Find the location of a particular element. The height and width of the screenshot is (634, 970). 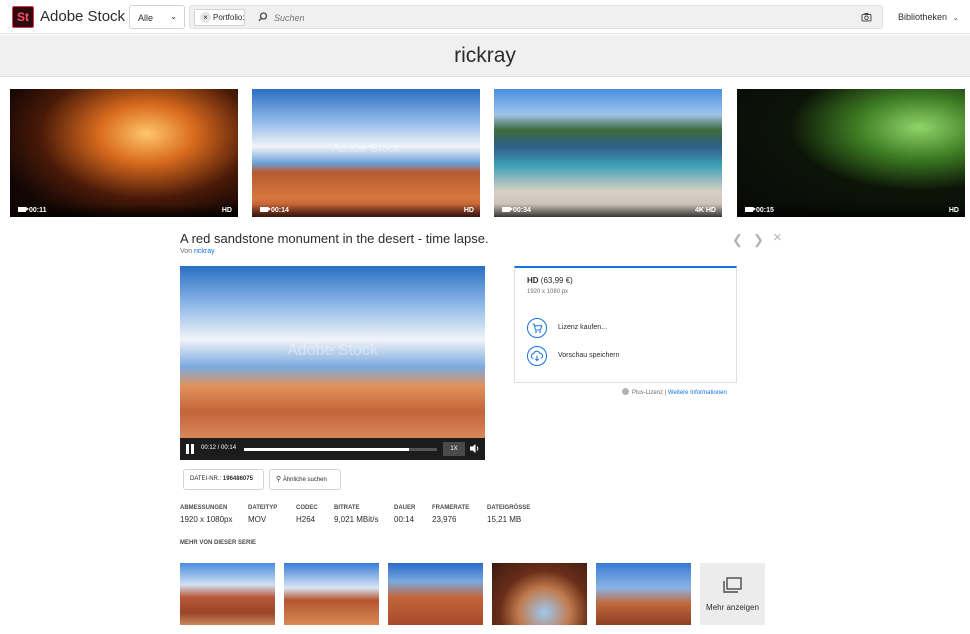

license-type: HD is located at coordinates (533, 280).